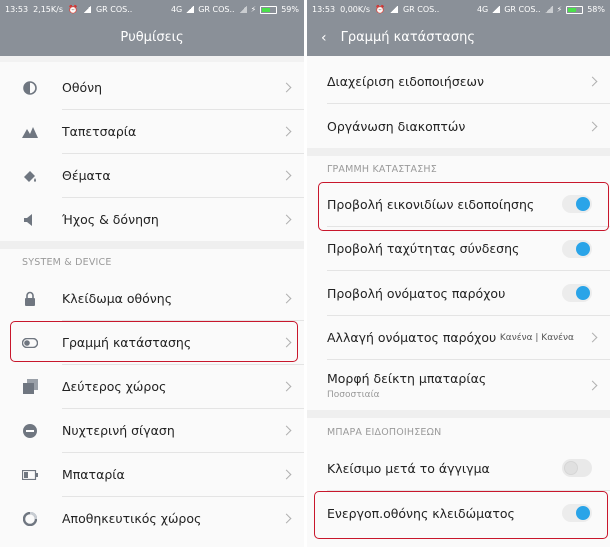 Image resolution: width=610 pixels, height=547 pixels. What do you see at coordinates (93, 474) in the screenshot?
I see `settings-item-label: Μπαταρία` at bounding box center [93, 474].